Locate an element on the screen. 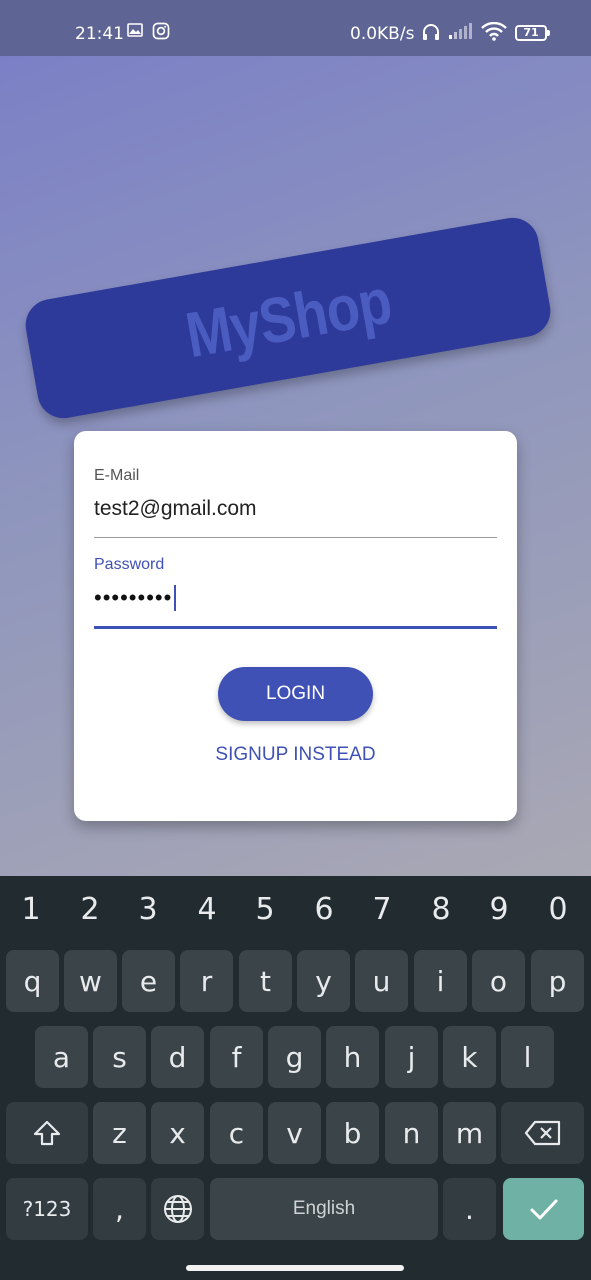  number-row: 1 2 3 4 5 6 7 8 9 0 is located at coordinates (295, 910).